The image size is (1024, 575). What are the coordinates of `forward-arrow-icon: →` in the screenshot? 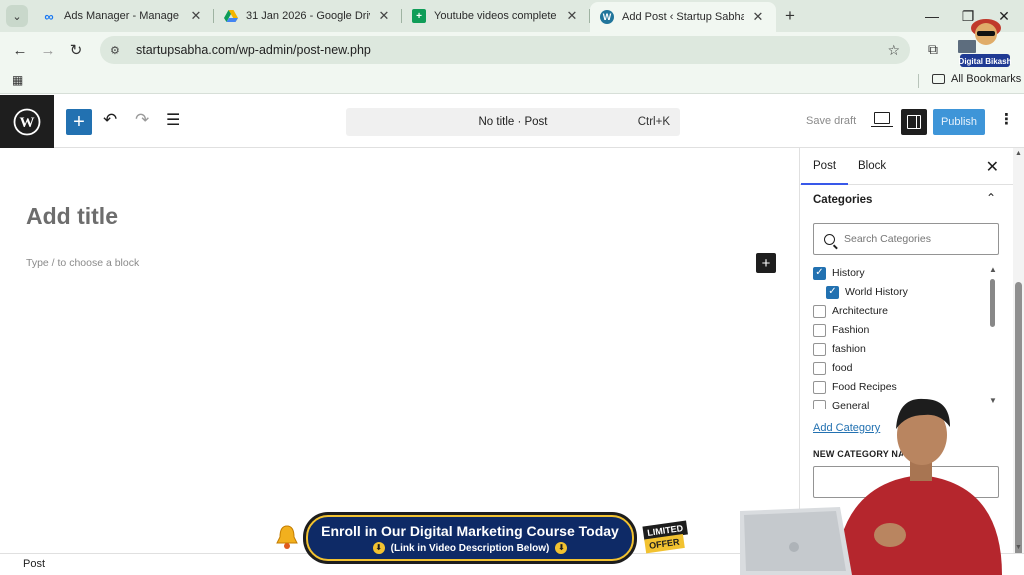 It's located at (48, 50).